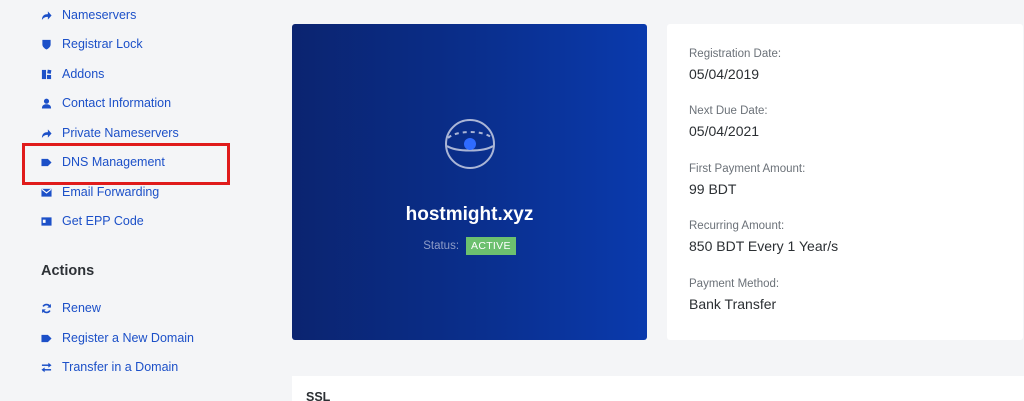 This screenshot has height=401, width=1024. I want to click on sidebar-item-contact-information: Contact Information, so click(106, 103).